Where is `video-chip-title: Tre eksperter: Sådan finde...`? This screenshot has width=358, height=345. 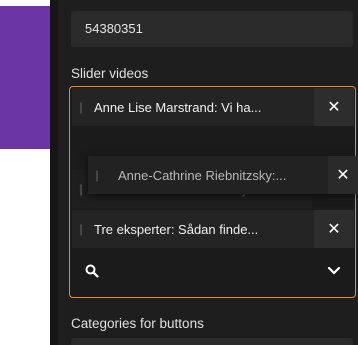
video-chip-title: Tre eksperter: Sådan finde... is located at coordinates (176, 229).